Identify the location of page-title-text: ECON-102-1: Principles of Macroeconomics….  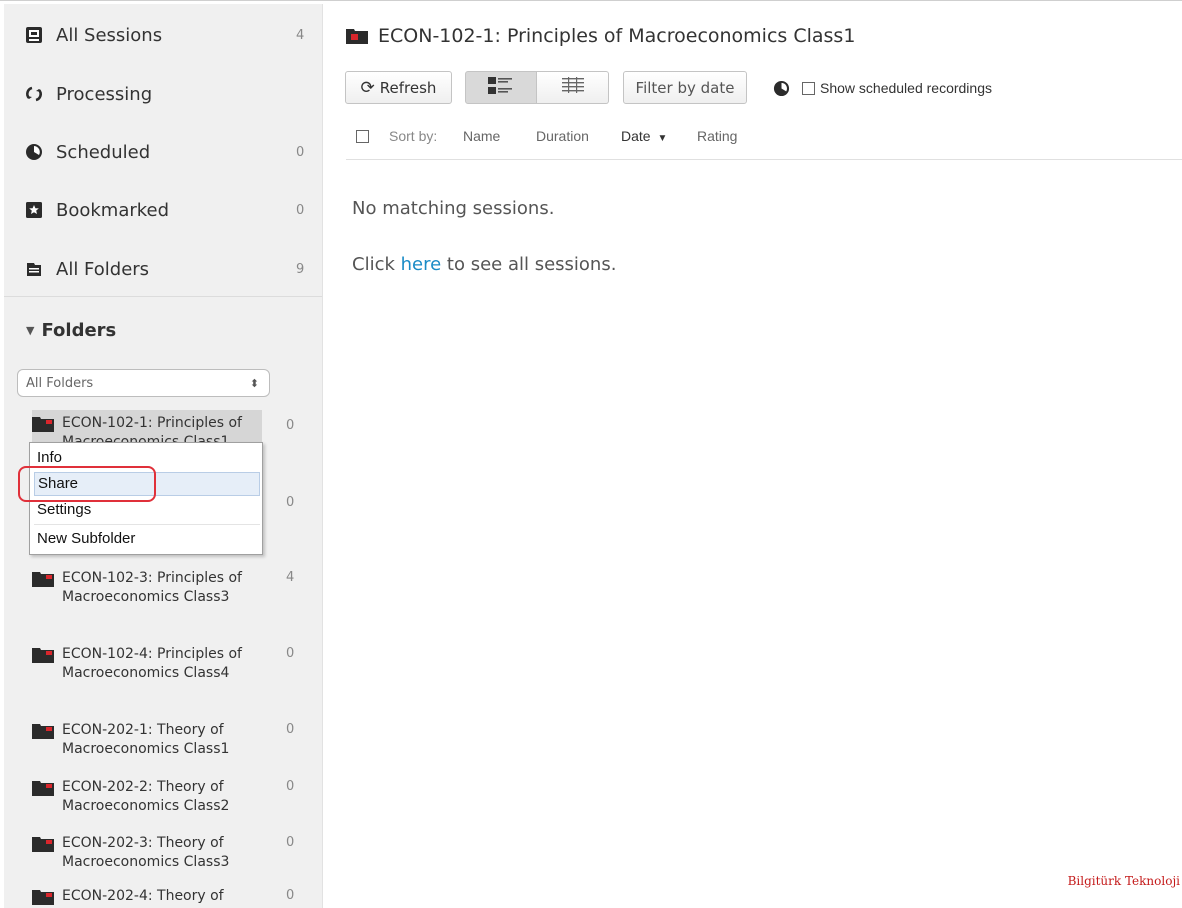
(617, 36).